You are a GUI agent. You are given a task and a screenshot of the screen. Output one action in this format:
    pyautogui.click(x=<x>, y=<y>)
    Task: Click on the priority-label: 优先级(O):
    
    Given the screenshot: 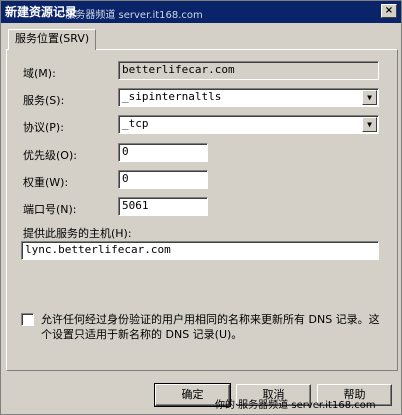 What is the action you would take?
    pyautogui.click(x=50, y=155)
    